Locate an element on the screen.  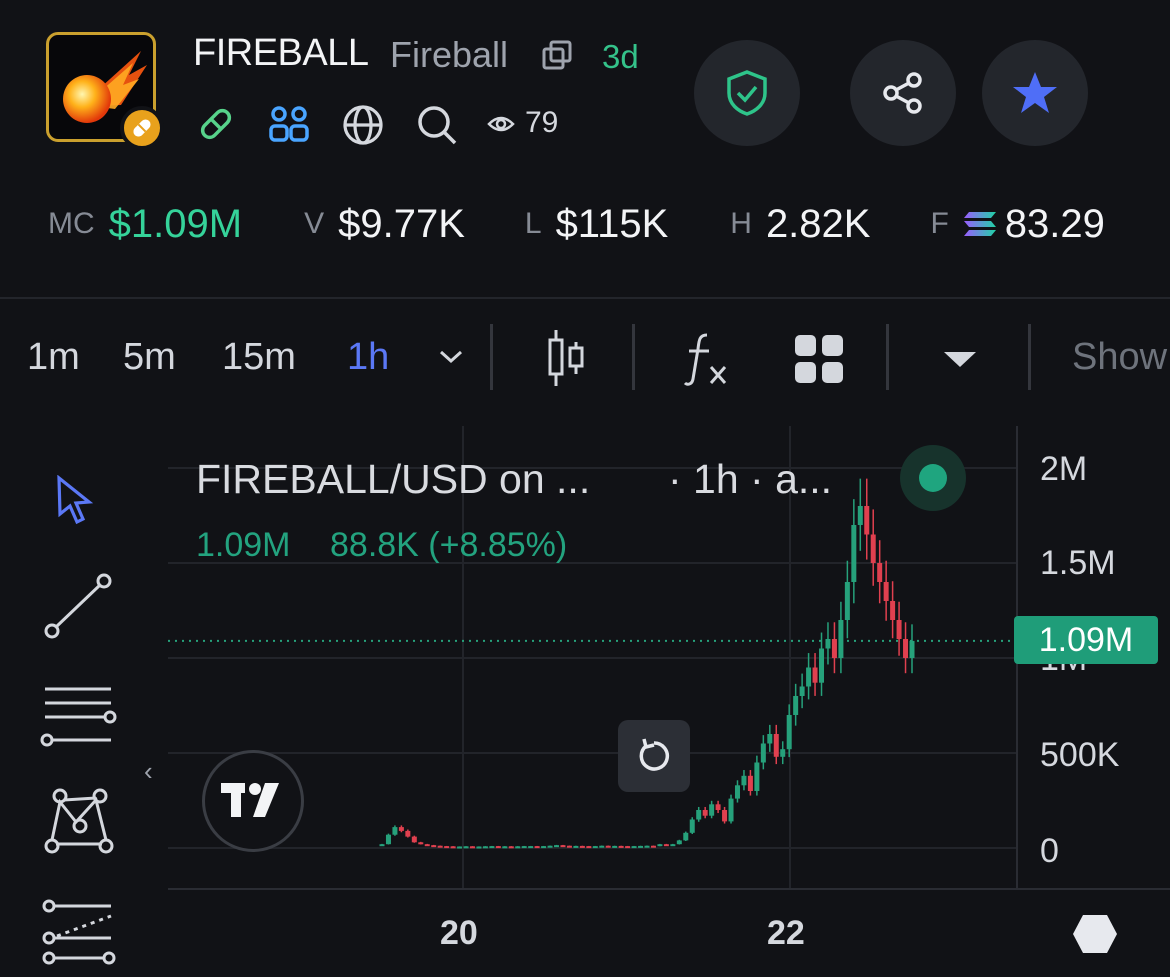
refresh-icon is located at coordinates (654, 754).